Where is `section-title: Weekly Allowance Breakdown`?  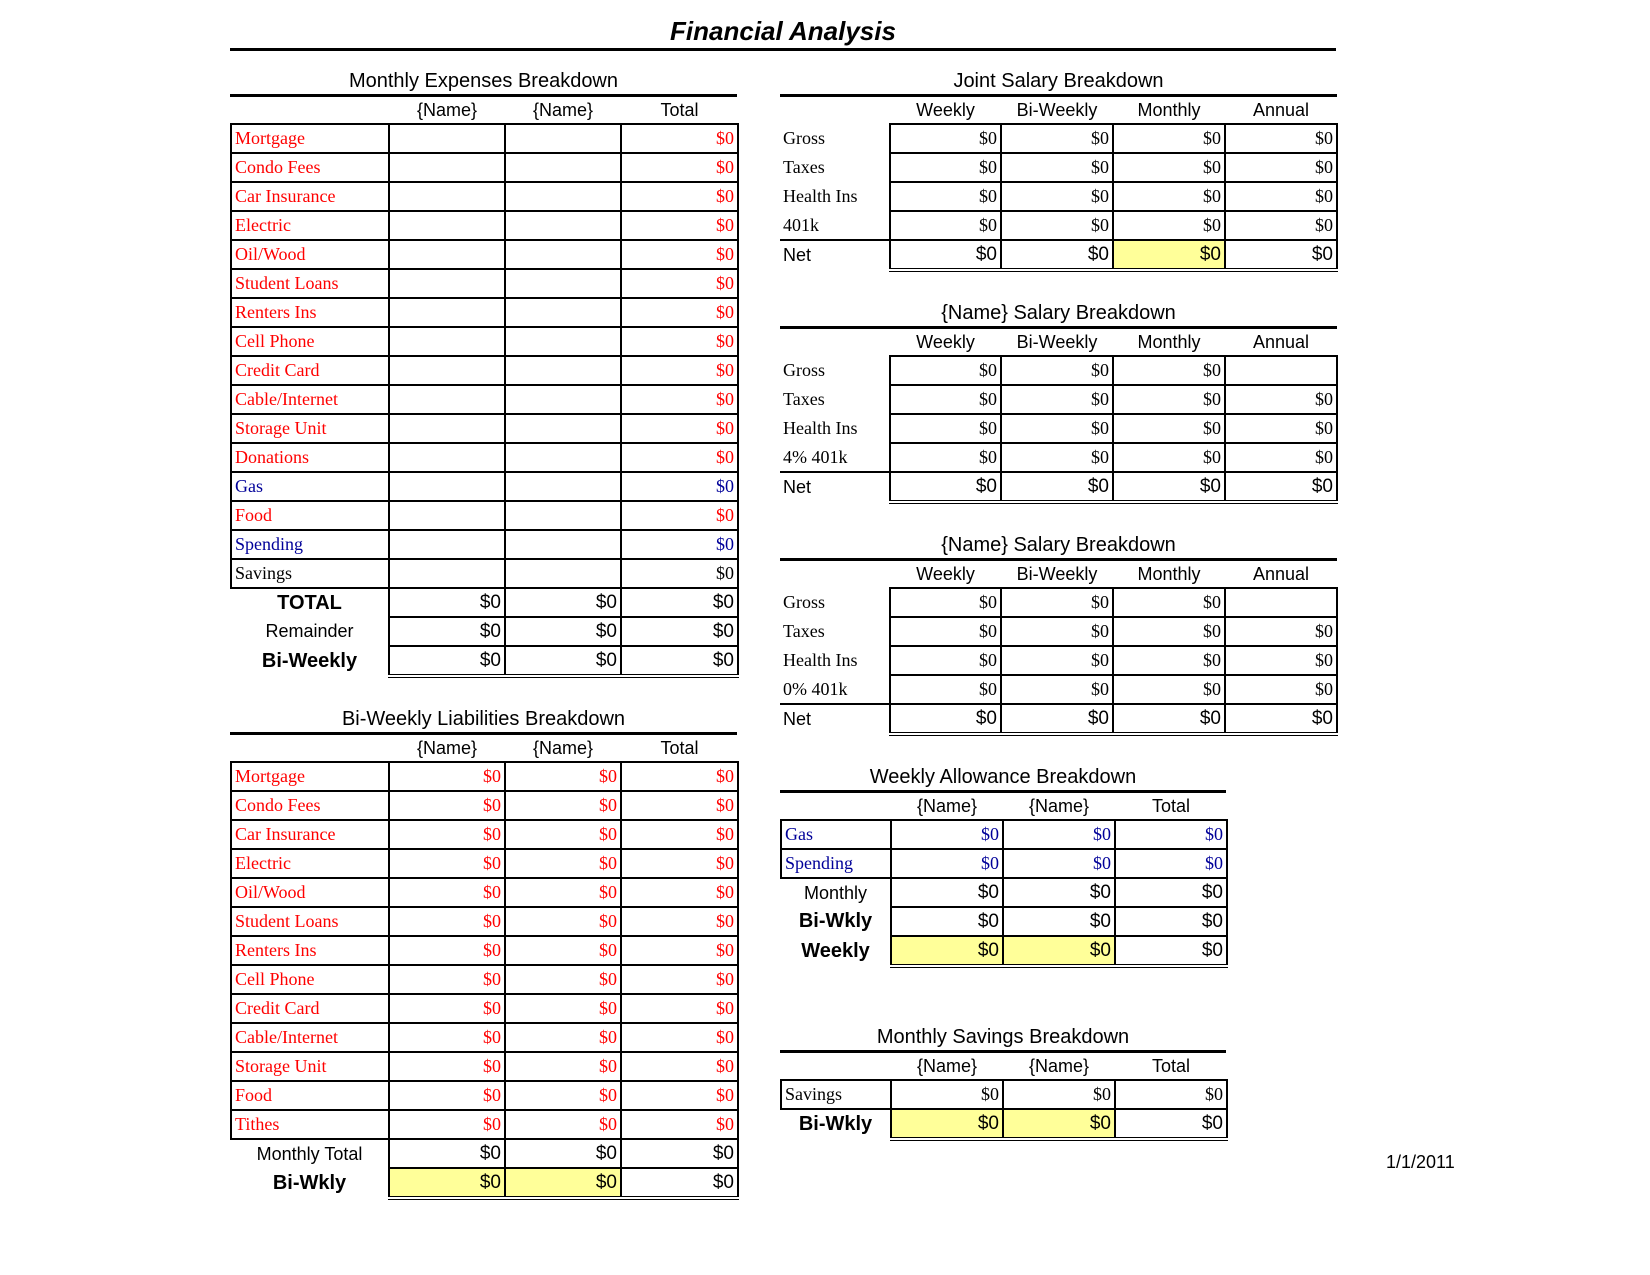
section-title: Weekly Allowance Breakdown is located at coordinates (1003, 777).